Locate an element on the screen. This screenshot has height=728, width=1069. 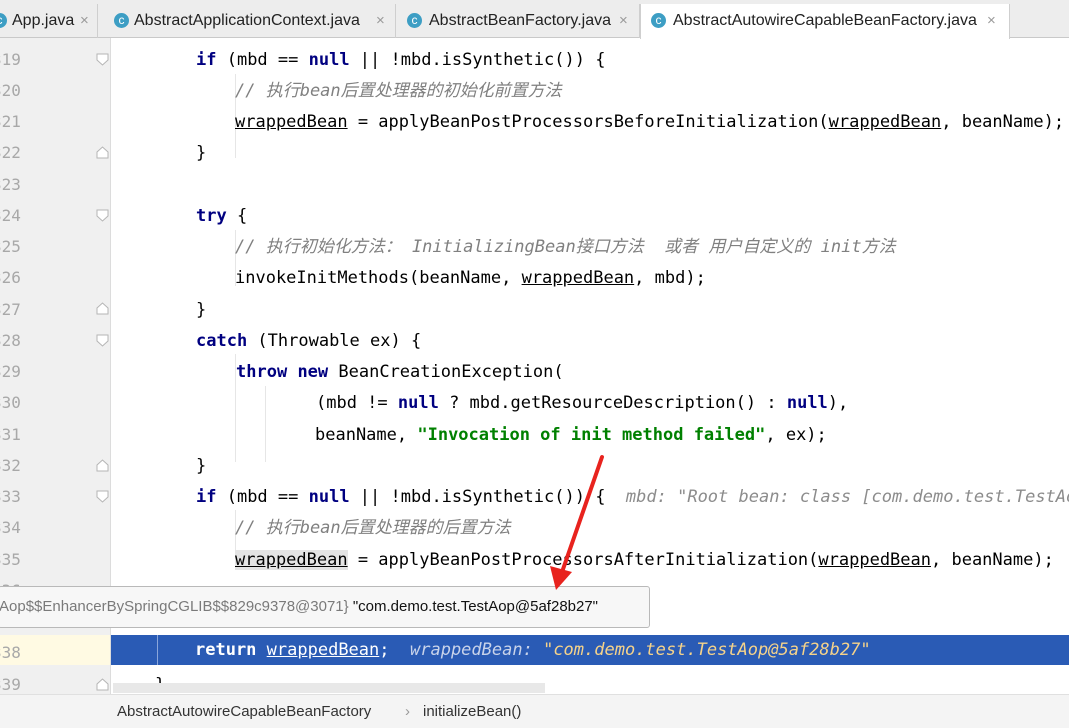
code-text: ), is located at coordinates (838, 403).